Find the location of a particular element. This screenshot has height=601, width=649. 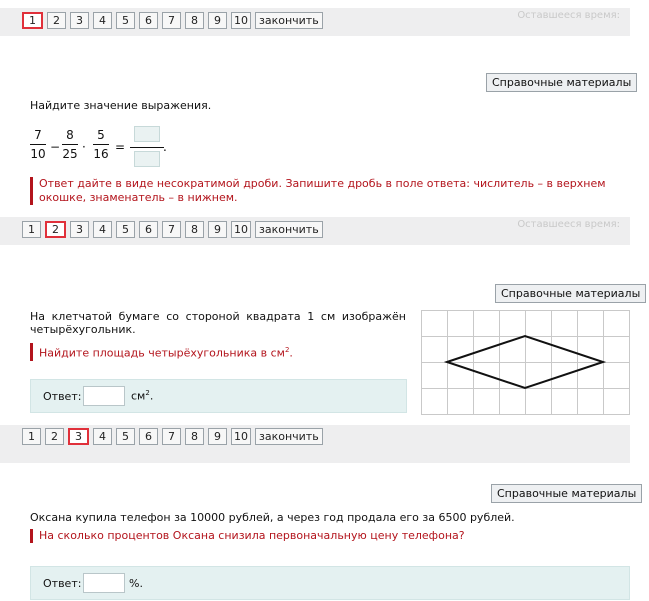

answer-area: Ответ: %. is located at coordinates (330, 583).